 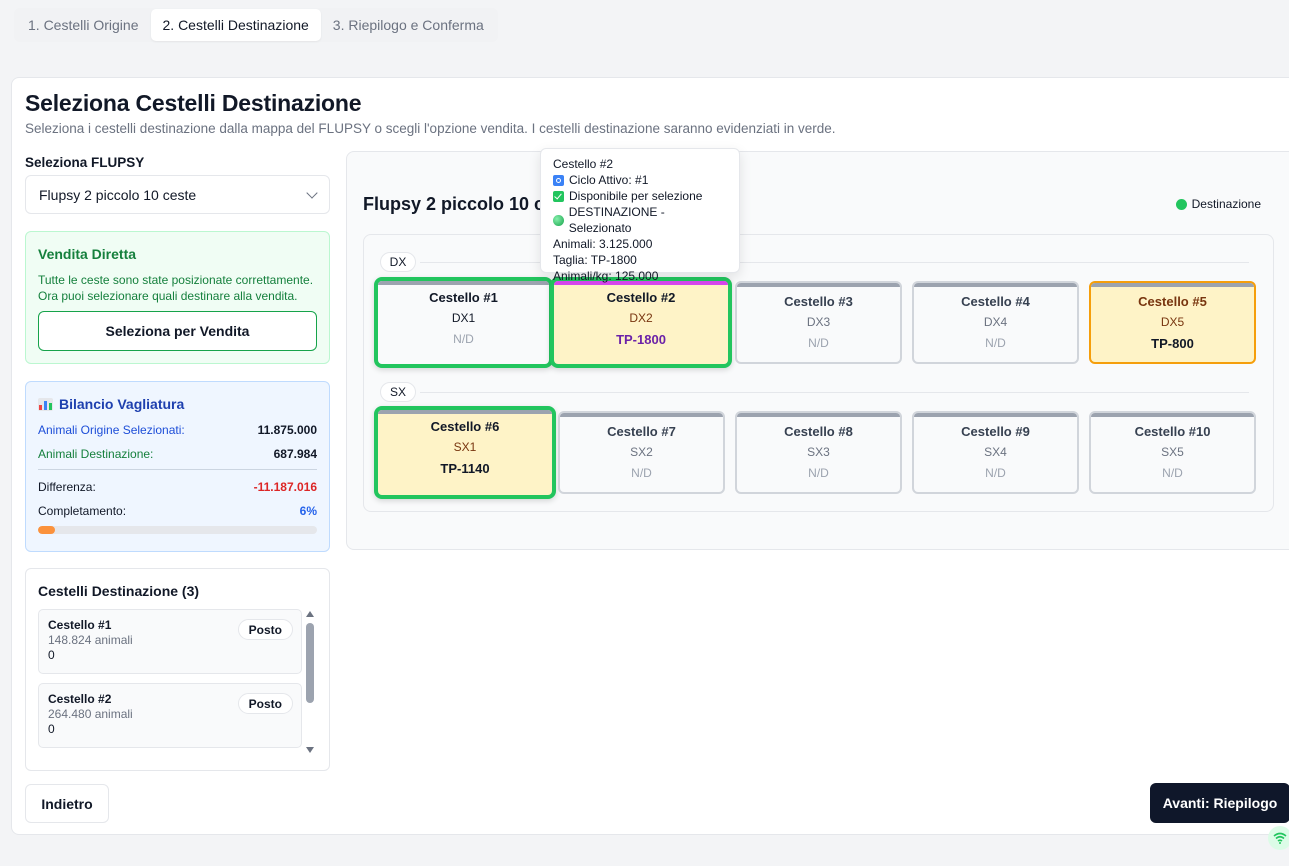 I want to click on green-circle-icon, so click(x=558, y=220).